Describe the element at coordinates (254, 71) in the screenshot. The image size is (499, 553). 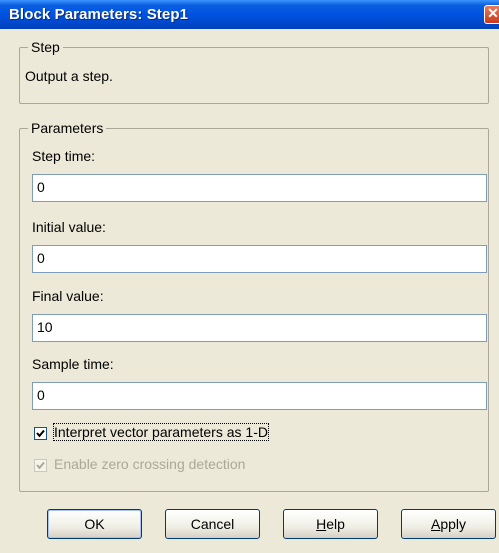
I see `step-group: Step Output a step.` at that location.